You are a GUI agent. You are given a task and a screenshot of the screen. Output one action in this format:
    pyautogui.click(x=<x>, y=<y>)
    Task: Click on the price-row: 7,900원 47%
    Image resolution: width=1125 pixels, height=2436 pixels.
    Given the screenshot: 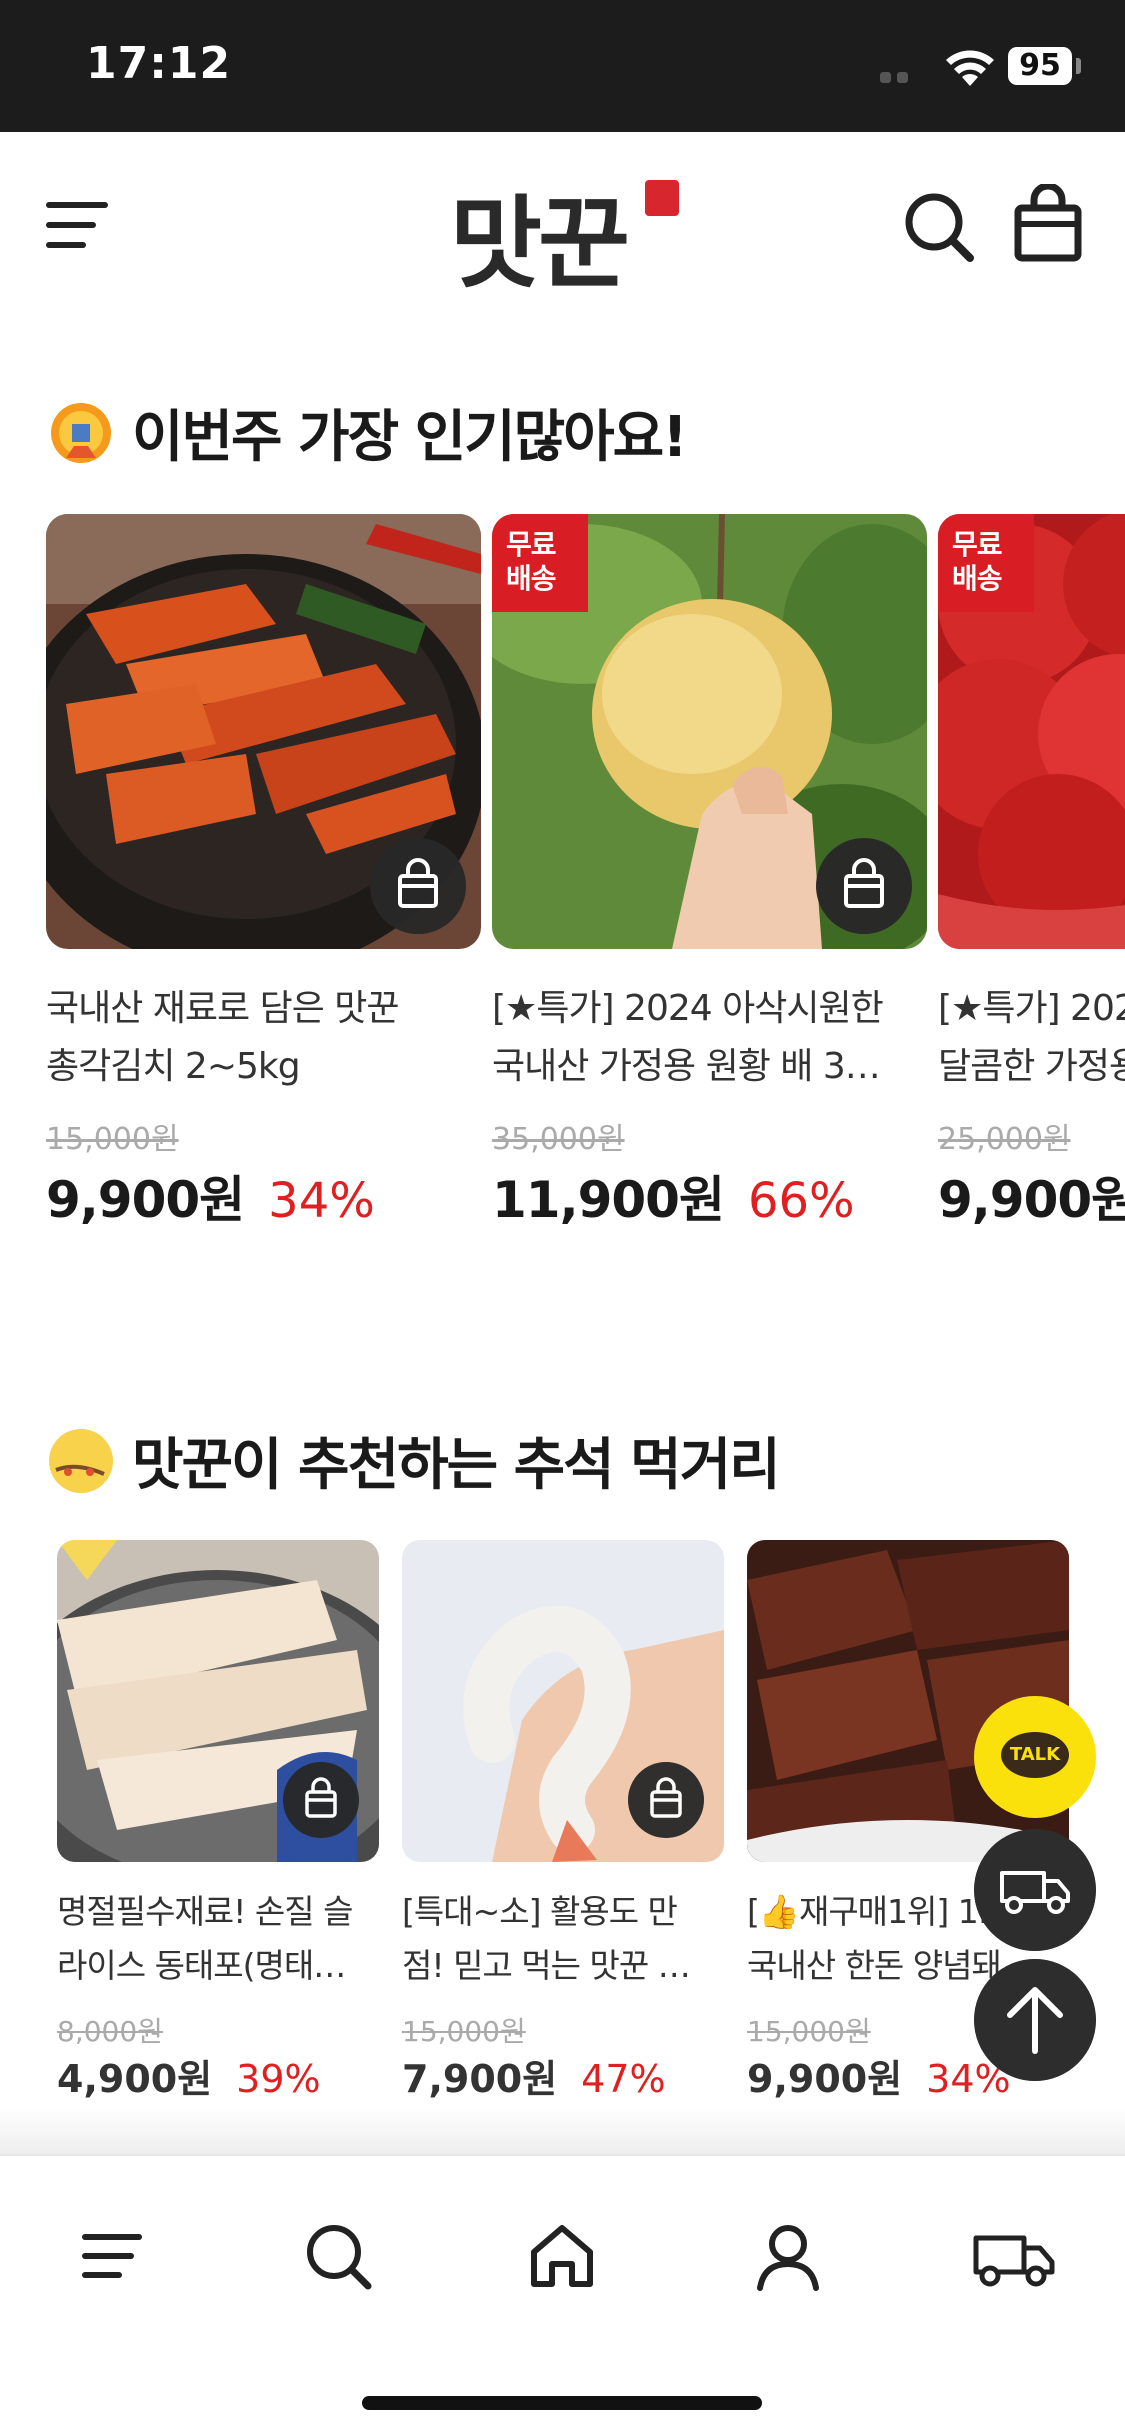 What is the action you would take?
    pyautogui.click(x=534, y=2075)
    